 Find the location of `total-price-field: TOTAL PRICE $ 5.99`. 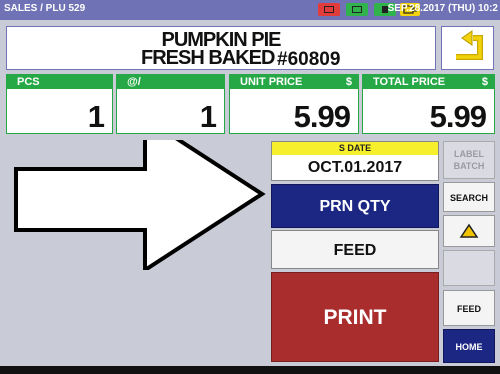

total-price-field: TOTAL PRICE $ 5.99 is located at coordinates (428, 104).